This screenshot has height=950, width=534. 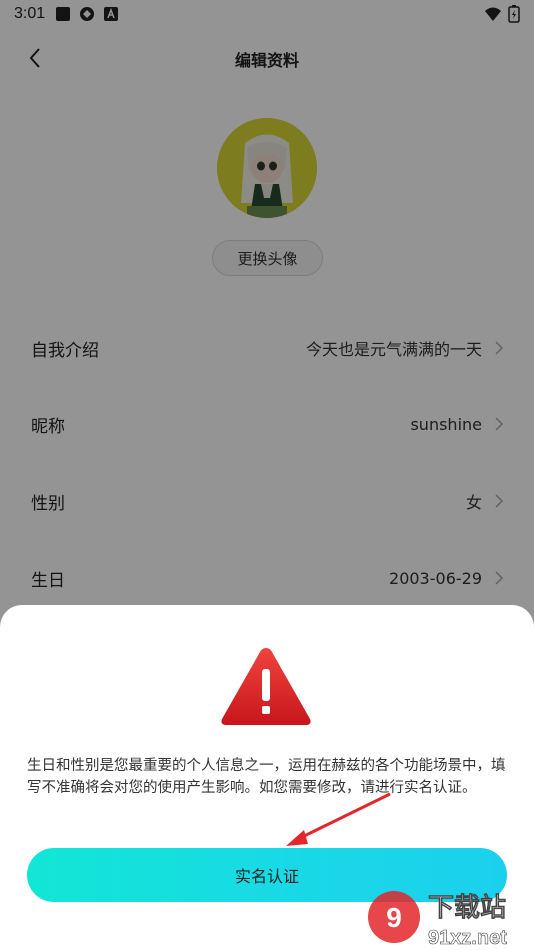 I want to click on site-watermark: 9 下载站 91xz.net, so click(x=449, y=917).